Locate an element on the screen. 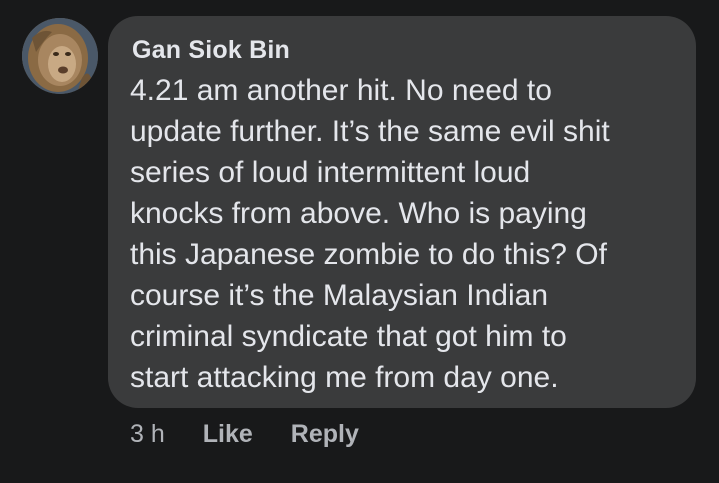 This screenshot has height=483, width=719. comment-text-line: 4.21 am another hit. No need to is located at coordinates (341, 90).